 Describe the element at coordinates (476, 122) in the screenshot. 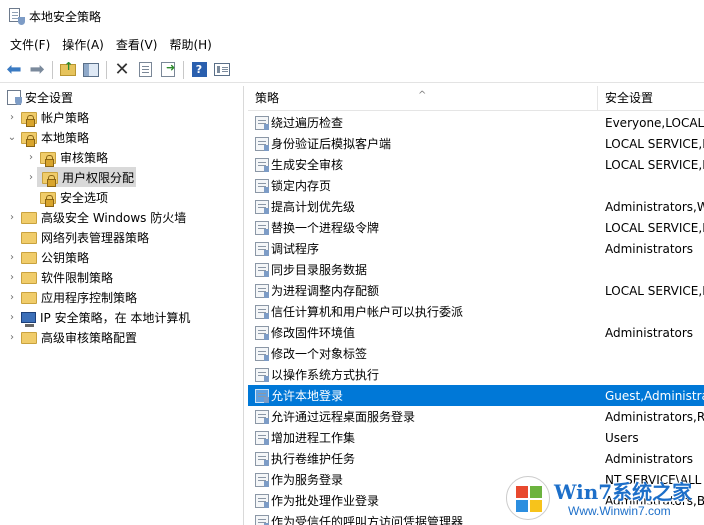

I see `table-row: 绕过遍历检查 Everyone,LOCAL` at that location.